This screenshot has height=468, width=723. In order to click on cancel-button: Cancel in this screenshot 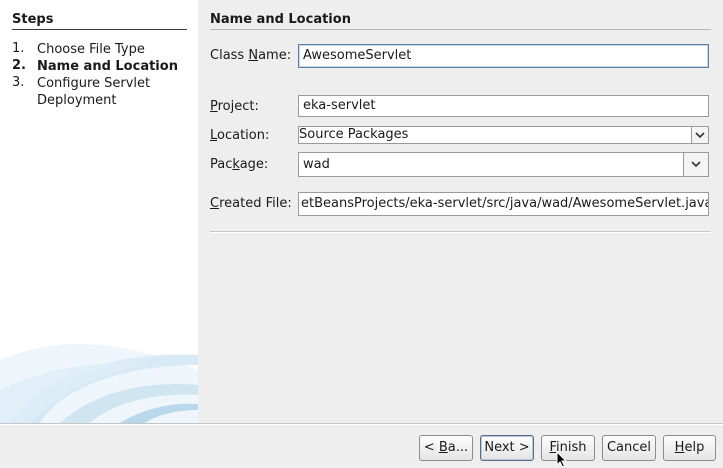, I will do `click(629, 448)`.